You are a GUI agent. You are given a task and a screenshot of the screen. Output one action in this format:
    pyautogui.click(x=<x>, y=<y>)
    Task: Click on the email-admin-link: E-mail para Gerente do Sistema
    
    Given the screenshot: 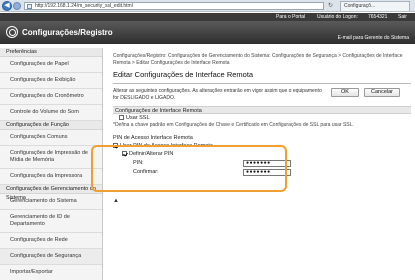 What is the action you would take?
    pyautogui.click(x=373, y=38)
    